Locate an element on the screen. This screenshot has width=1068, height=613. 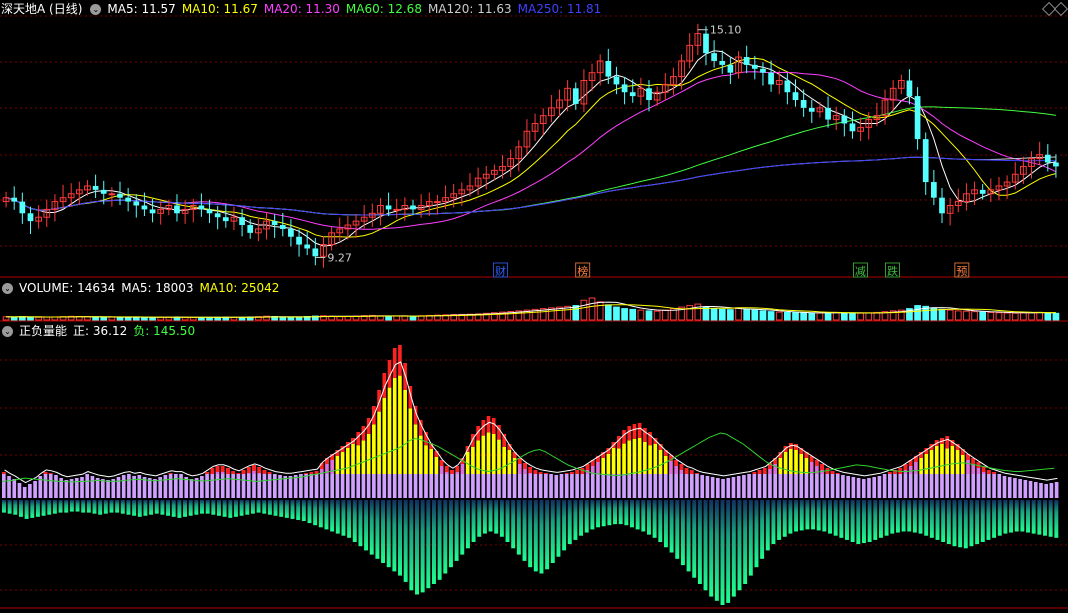
event-marker-label: 财 is located at coordinates (500, 271).